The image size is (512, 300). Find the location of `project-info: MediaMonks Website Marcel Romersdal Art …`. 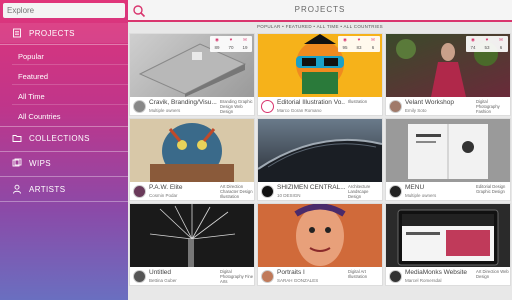

project-info: MediaMonks Website Marcel Romersdal Art … is located at coordinates (448, 276).